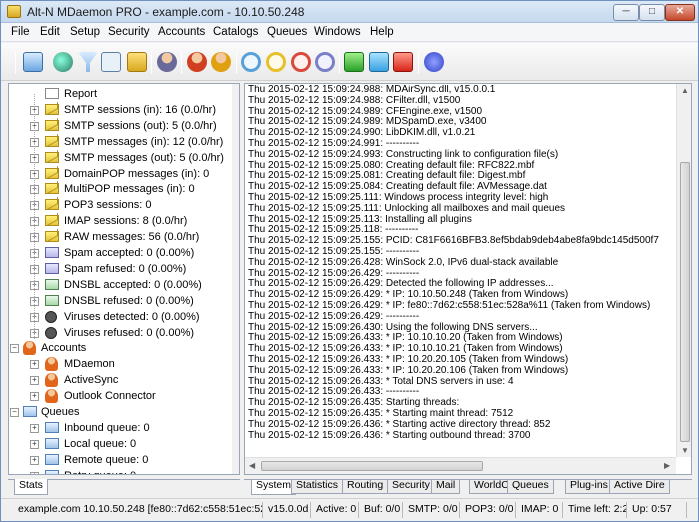  What do you see at coordinates (489, 510) in the screenshot?
I see `status-pop3: POP3: 0/0` at bounding box center [489, 510].